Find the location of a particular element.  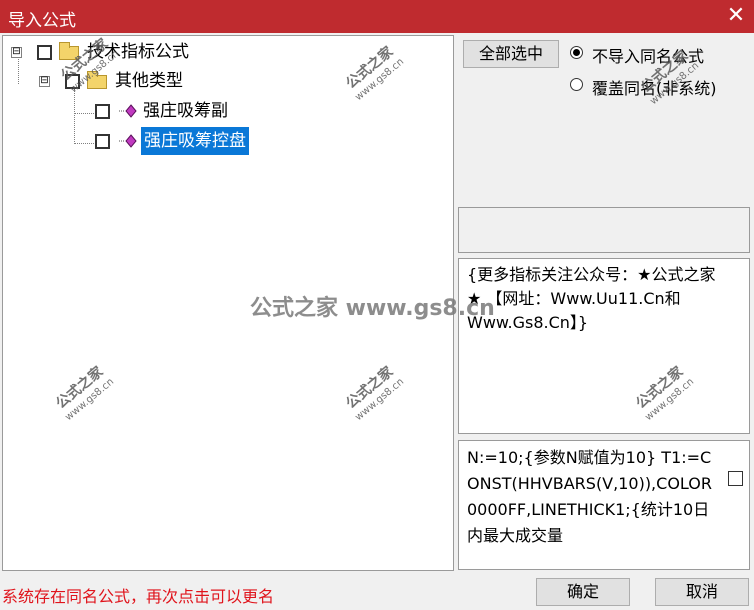

ok-button: 确定 is located at coordinates (583, 592).